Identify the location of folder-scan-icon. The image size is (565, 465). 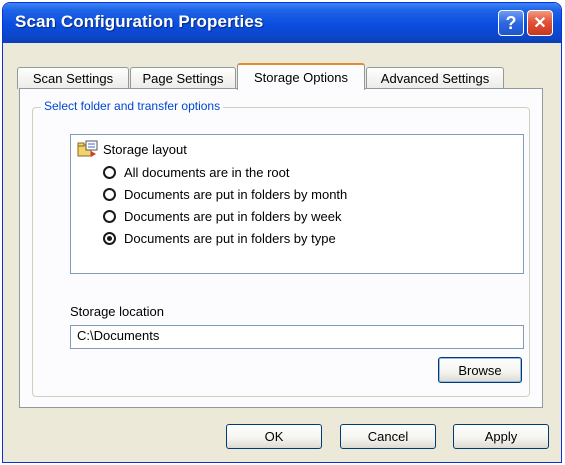
(87, 148).